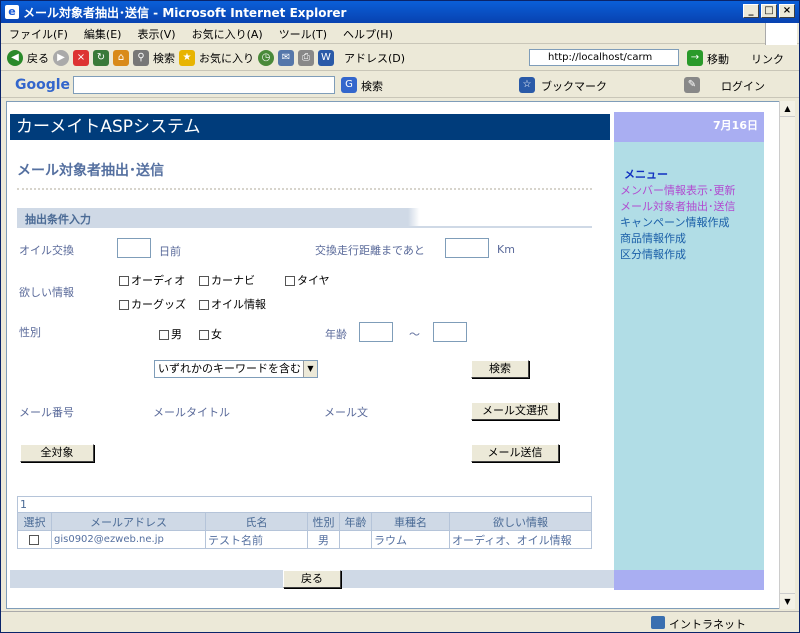  Describe the element at coordinates (304, 504) in the screenshot. I see `result-count: 1` at that location.